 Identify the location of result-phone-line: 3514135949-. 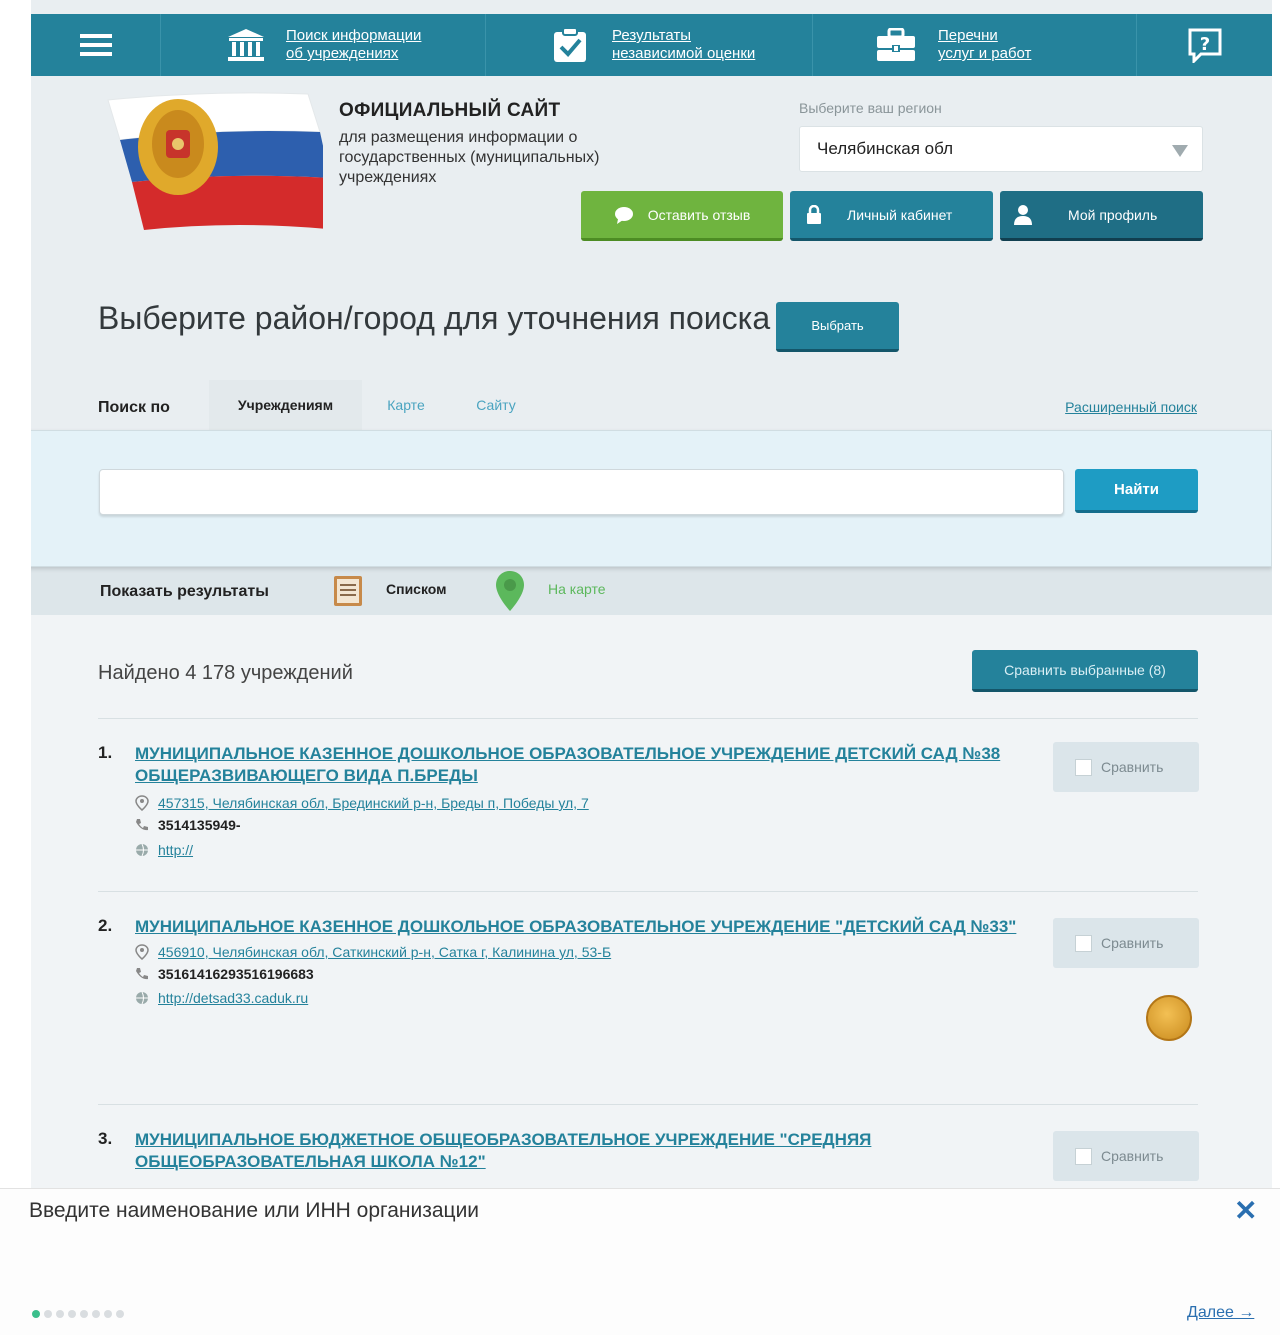
(188, 825).